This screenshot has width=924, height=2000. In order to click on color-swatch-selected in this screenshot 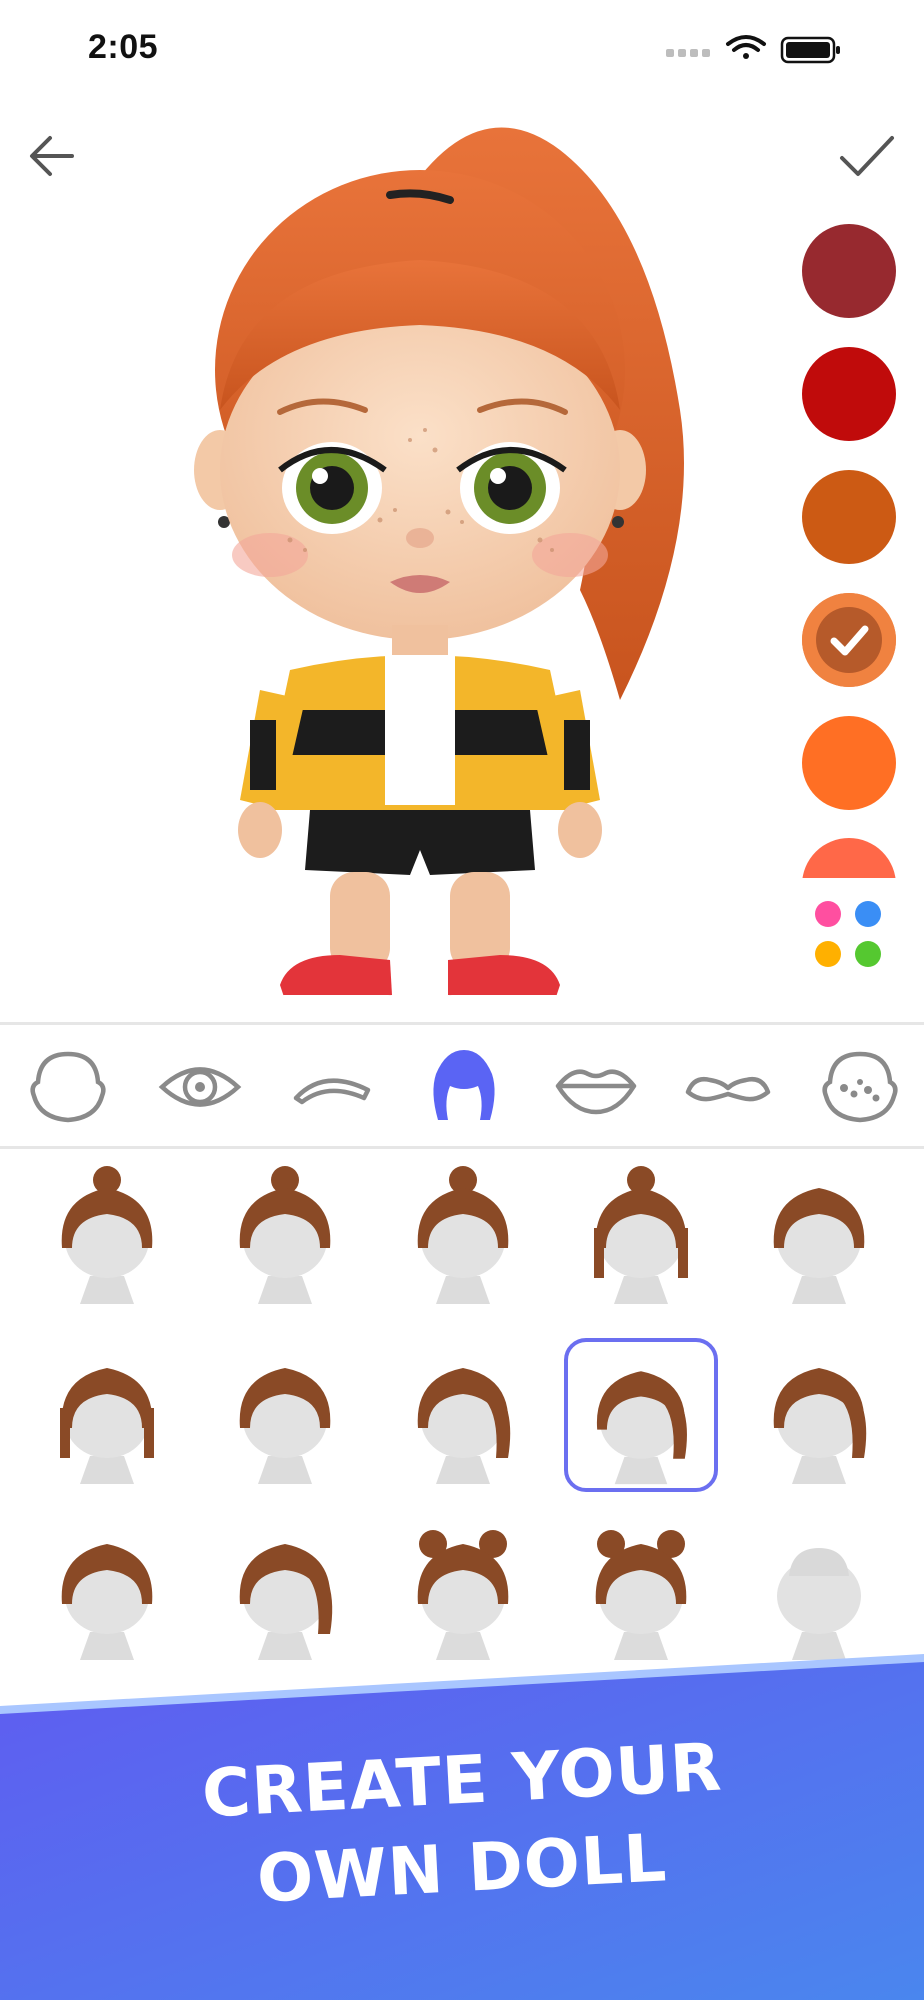, I will do `click(849, 640)`.